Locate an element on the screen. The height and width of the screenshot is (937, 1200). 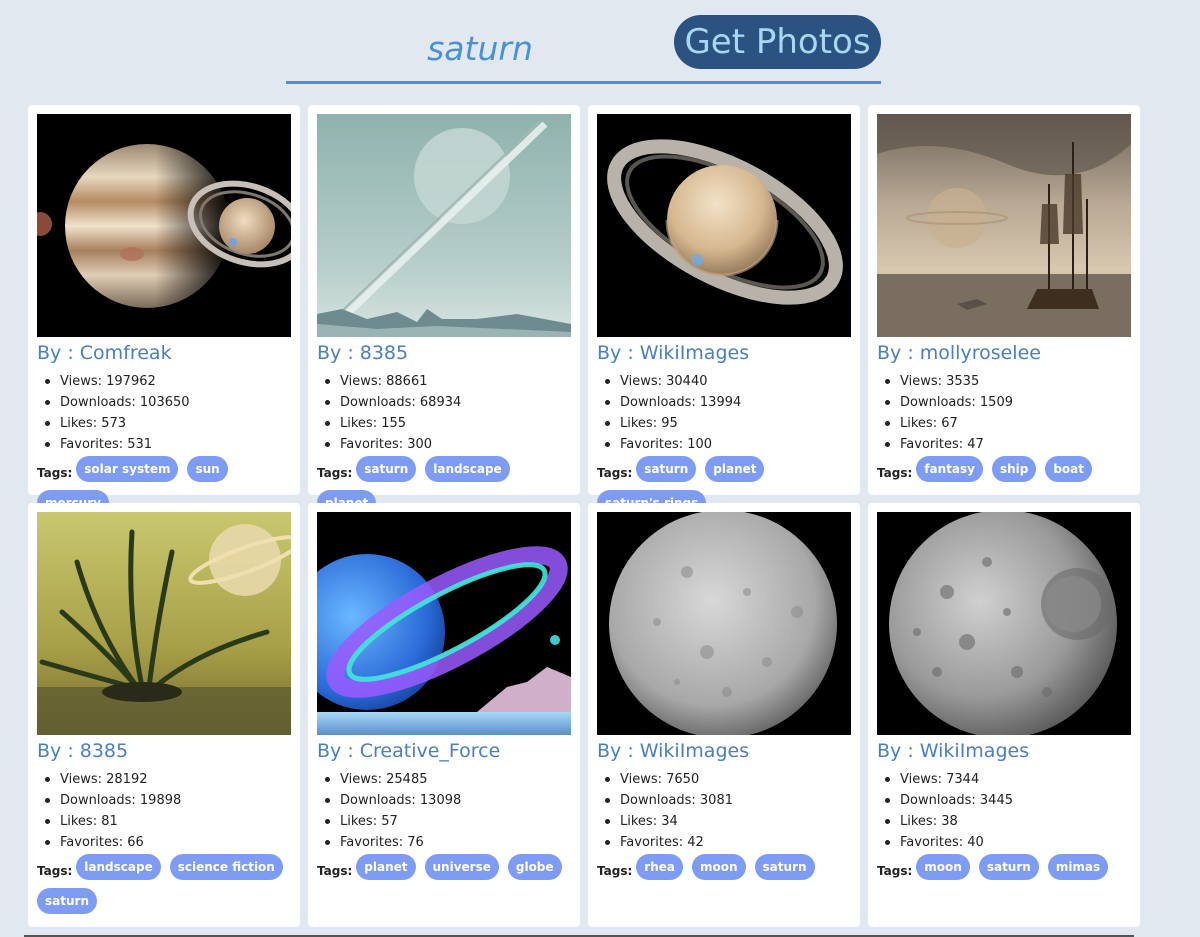
favorites-stat: Favorites: 300 is located at coordinates (392, 444).